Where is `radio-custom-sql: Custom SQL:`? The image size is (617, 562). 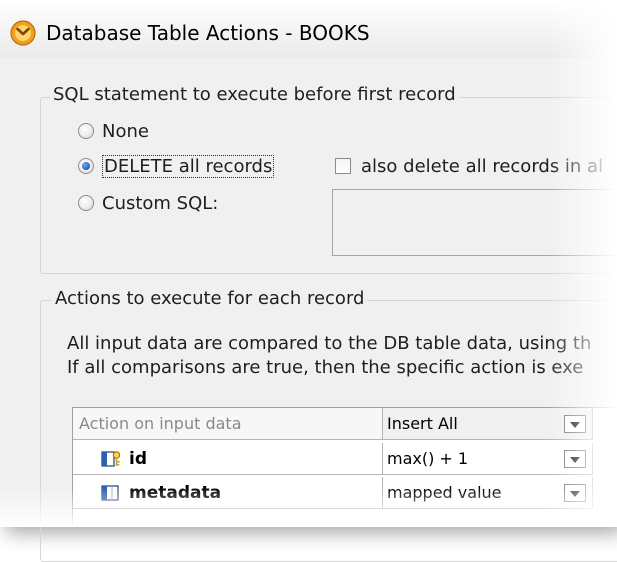
radio-custom-sql: Custom SQL: is located at coordinates (148, 203).